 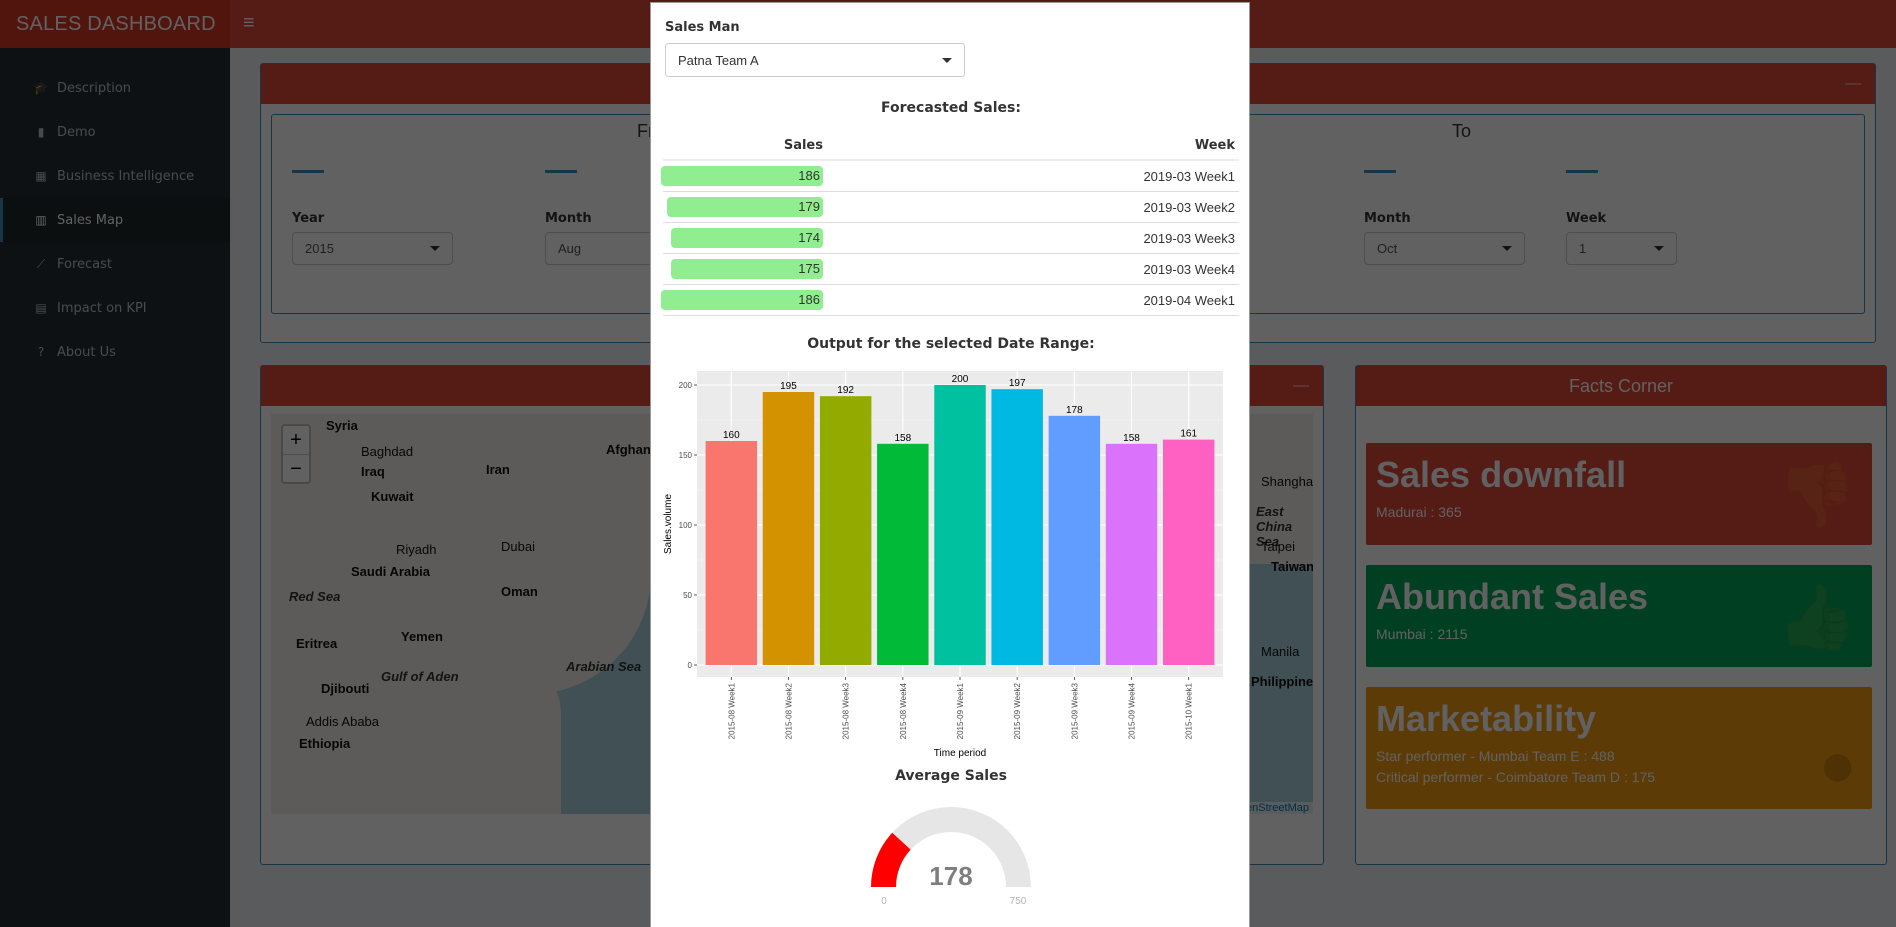 I want to click on y-tick-label: 200, so click(x=686, y=385).